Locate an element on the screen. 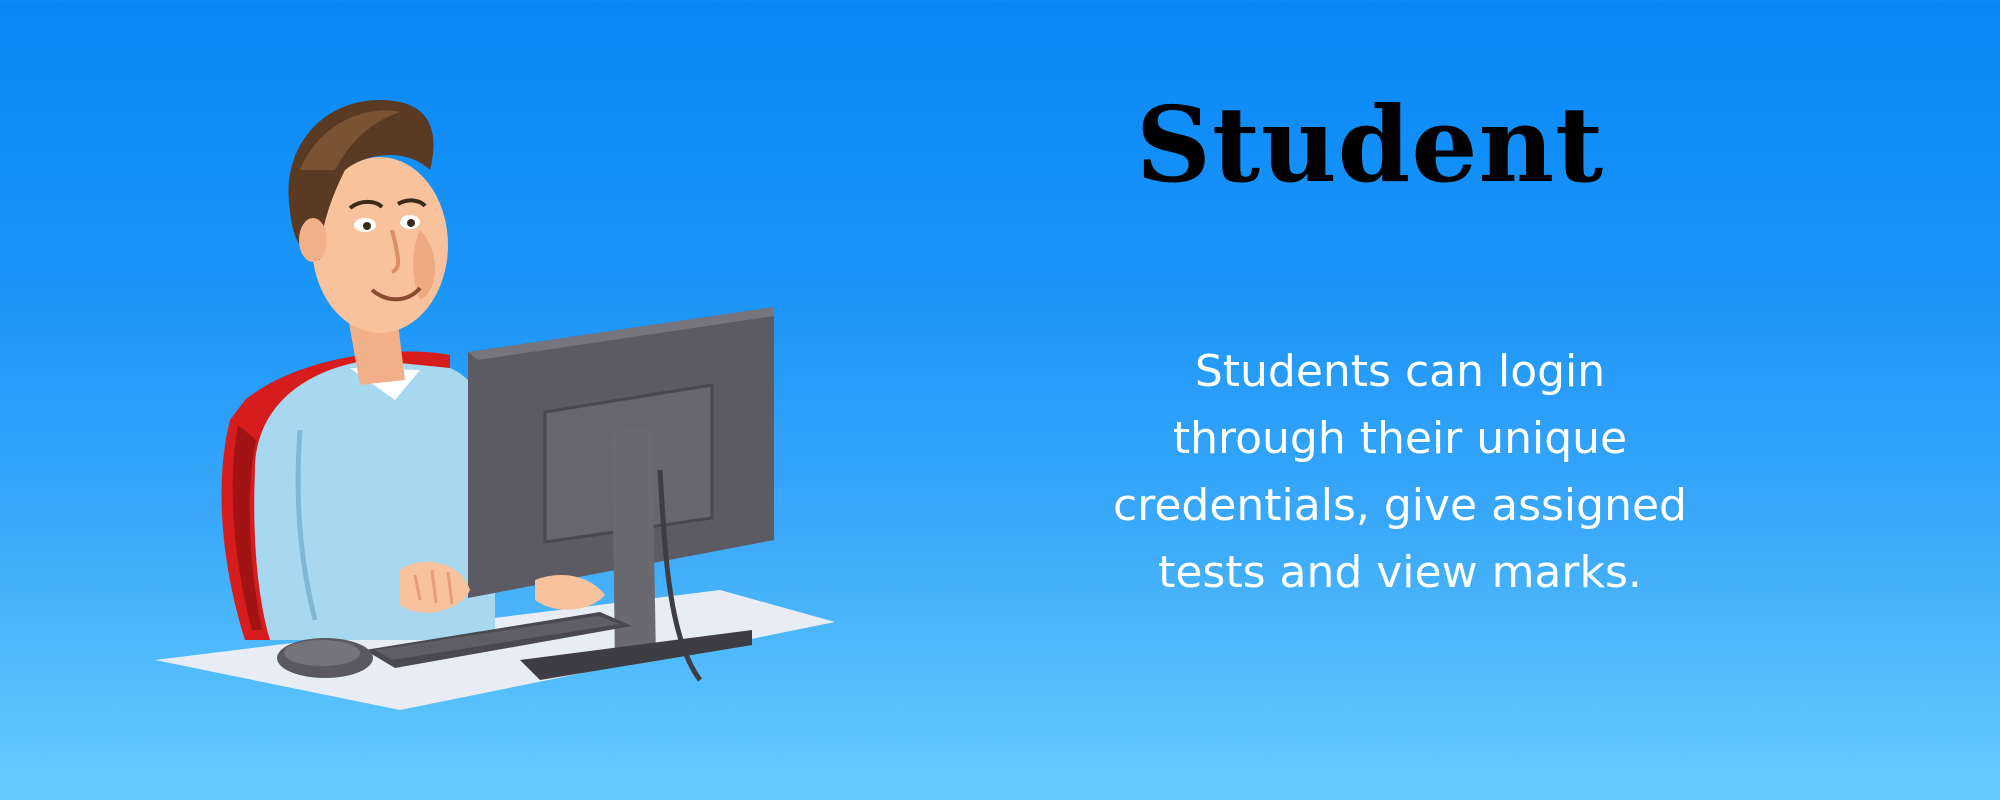  description-line: Students can login is located at coordinates (1400, 371).